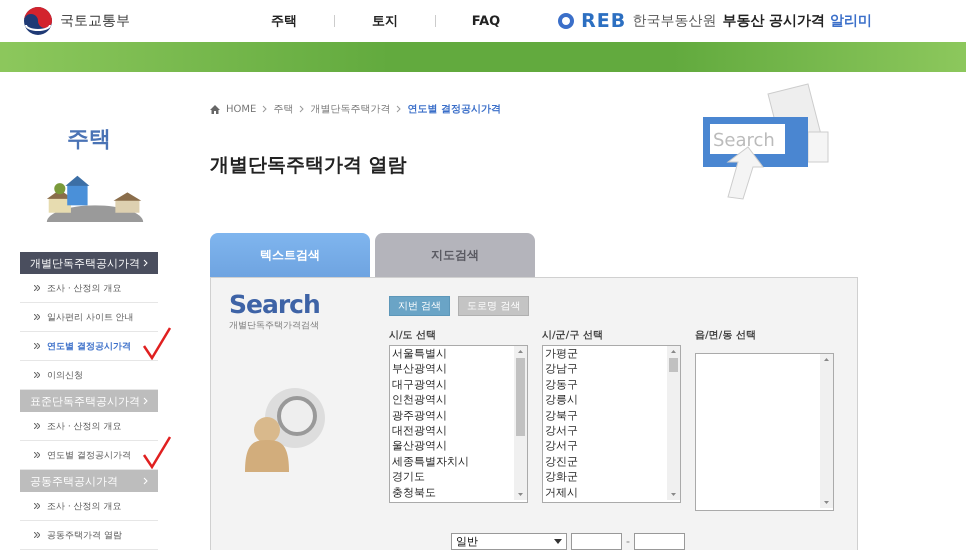 This screenshot has height=550, width=966. What do you see at coordinates (454, 109) in the screenshot?
I see `breadcrumb-link: 연도별 결정공시가격` at bounding box center [454, 109].